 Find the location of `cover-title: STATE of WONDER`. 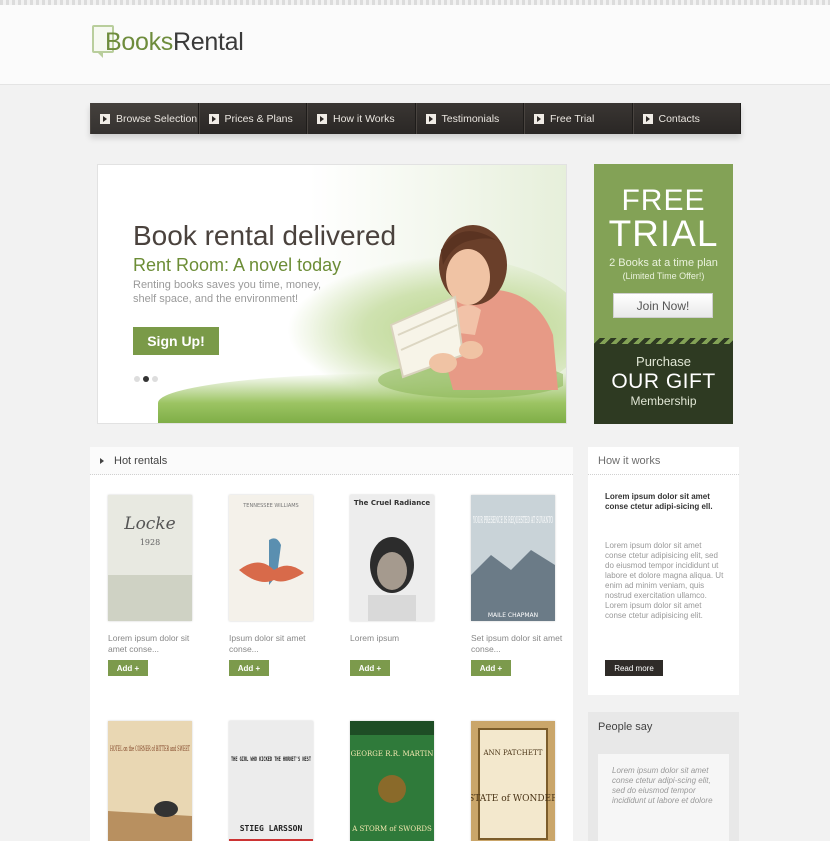

cover-title: STATE of WONDER is located at coordinates (513, 799).